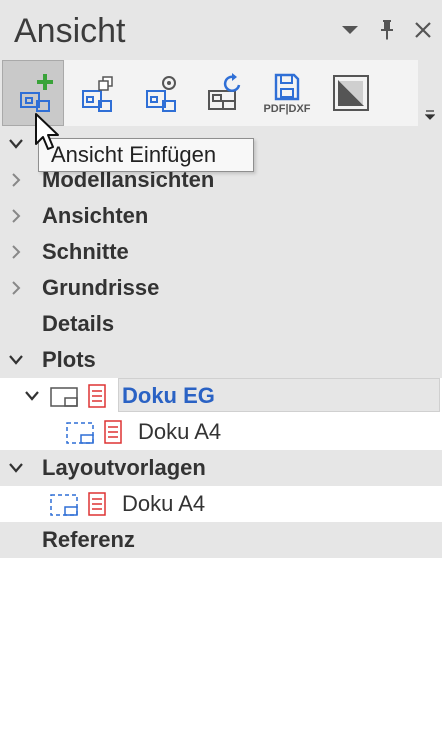 This screenshot has width=442, height=731. I want to click on overflow-chevron-icon, so click(430, 115).